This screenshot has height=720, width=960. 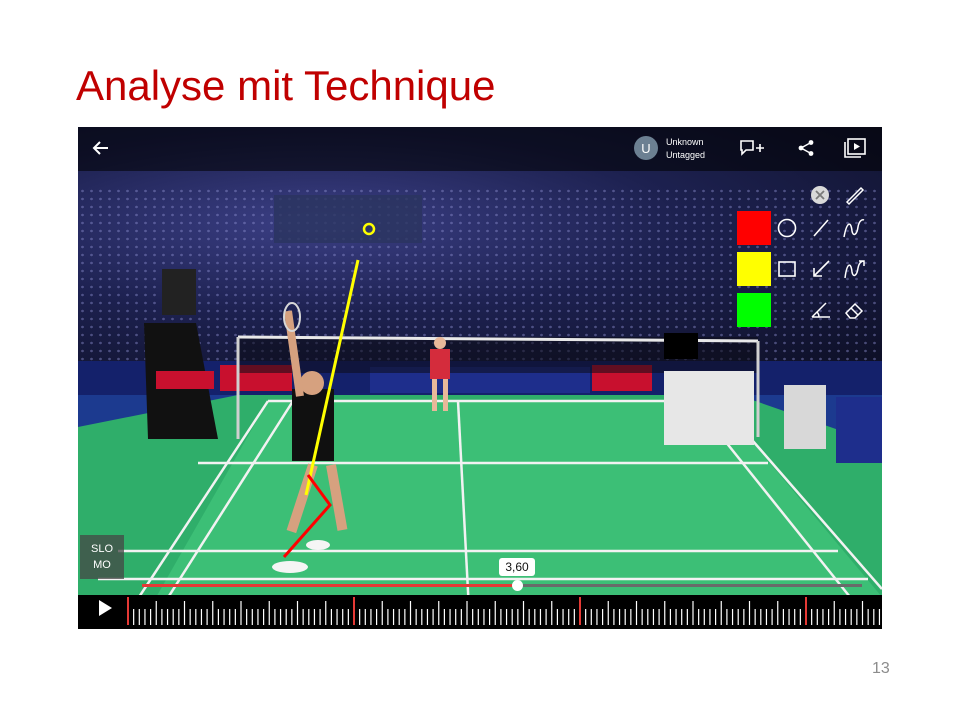 I want to click on comment-add-icon, so click(x=752, y=148).